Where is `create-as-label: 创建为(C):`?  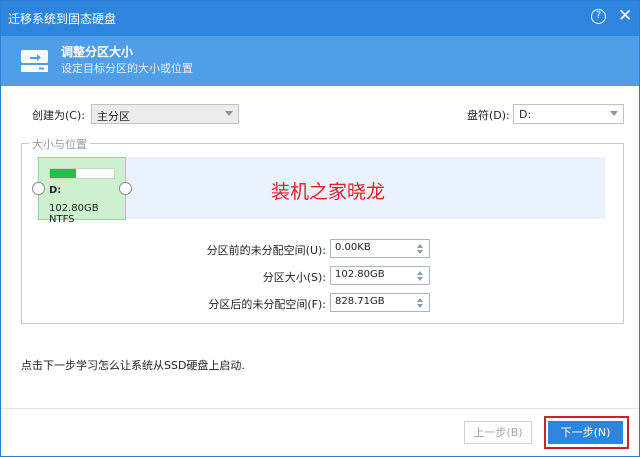 create-as-label: 创建为(C): is located at coordinates (58, 115).